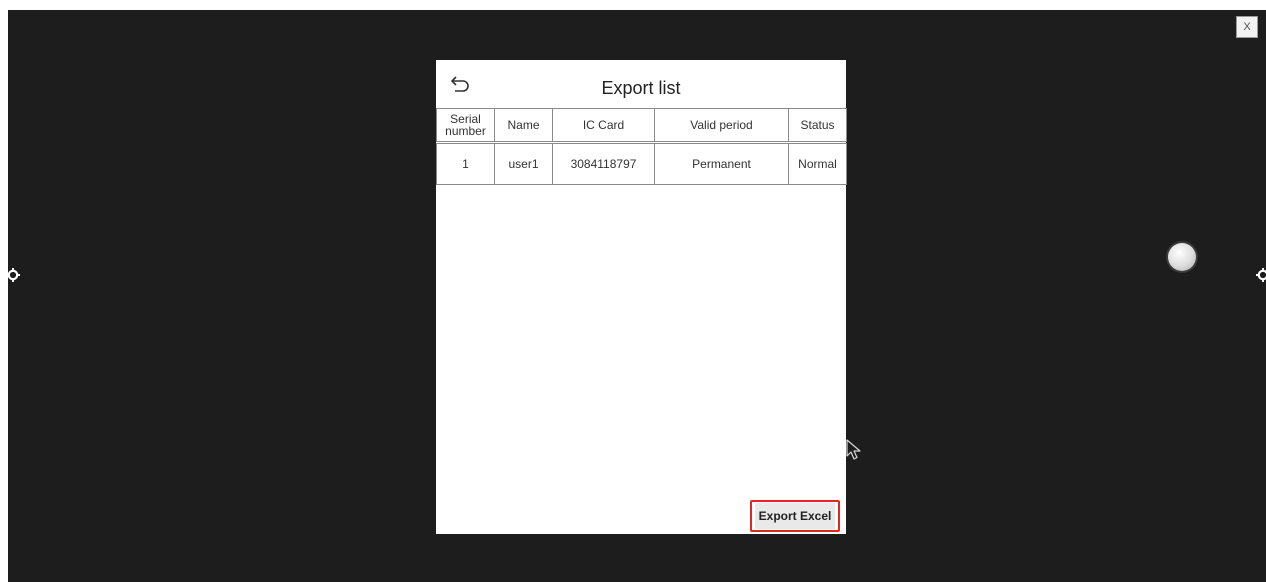 This screenshot has height=582, width=1266. Describe the element at coordinates (603, 163) in the screenshot. I see `cell-ic-card: 3084118797` at that location.